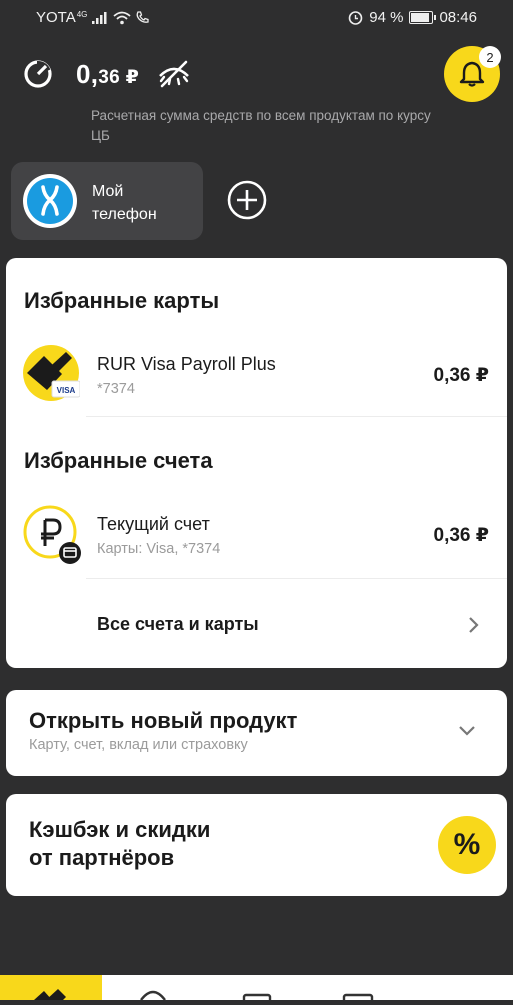 Image resolution: width=513 pixels, height=1005 pixels. I want to click on add-quick-action-icon, so click(247, 200).